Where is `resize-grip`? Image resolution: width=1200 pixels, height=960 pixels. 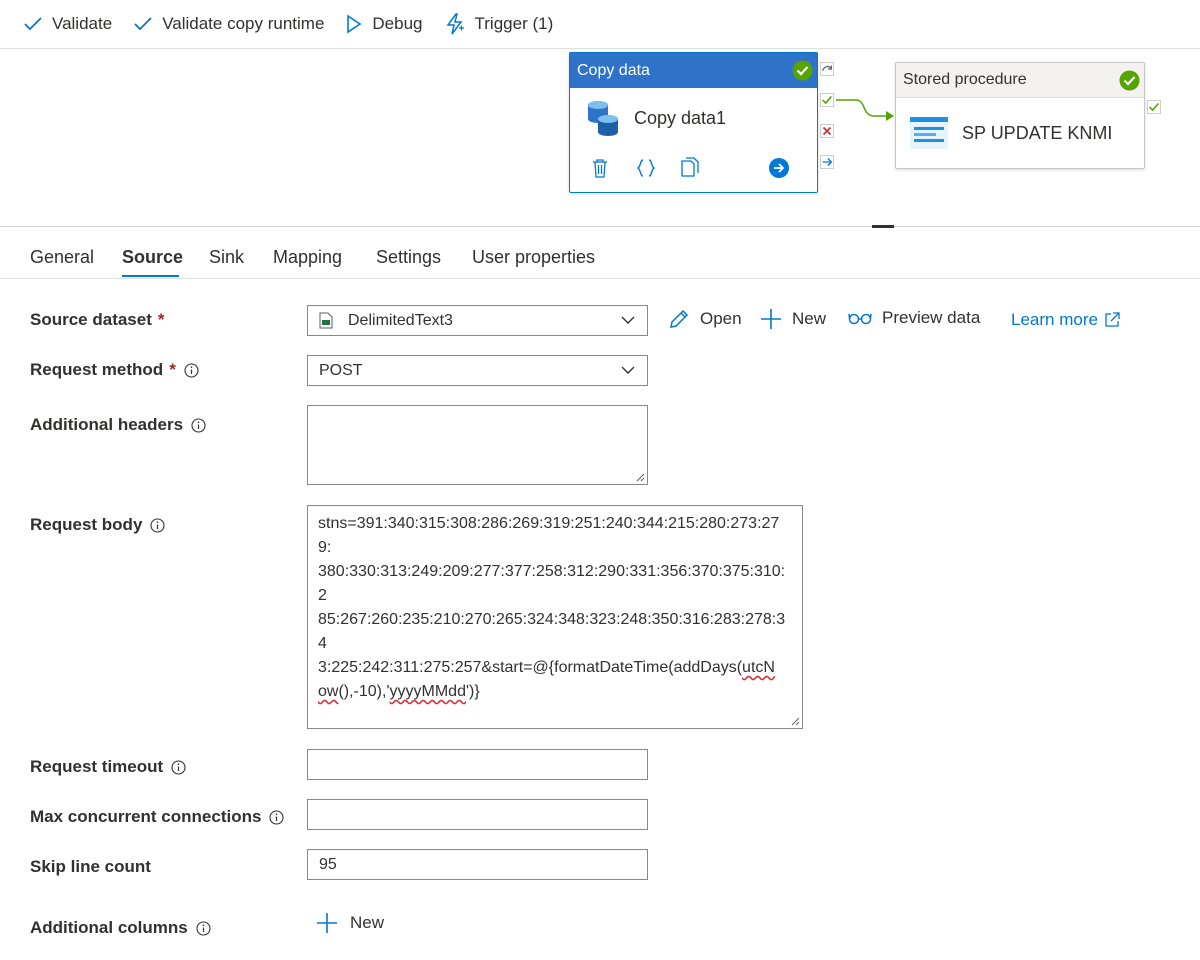 resize-grip is located at coordinates (883, 226).